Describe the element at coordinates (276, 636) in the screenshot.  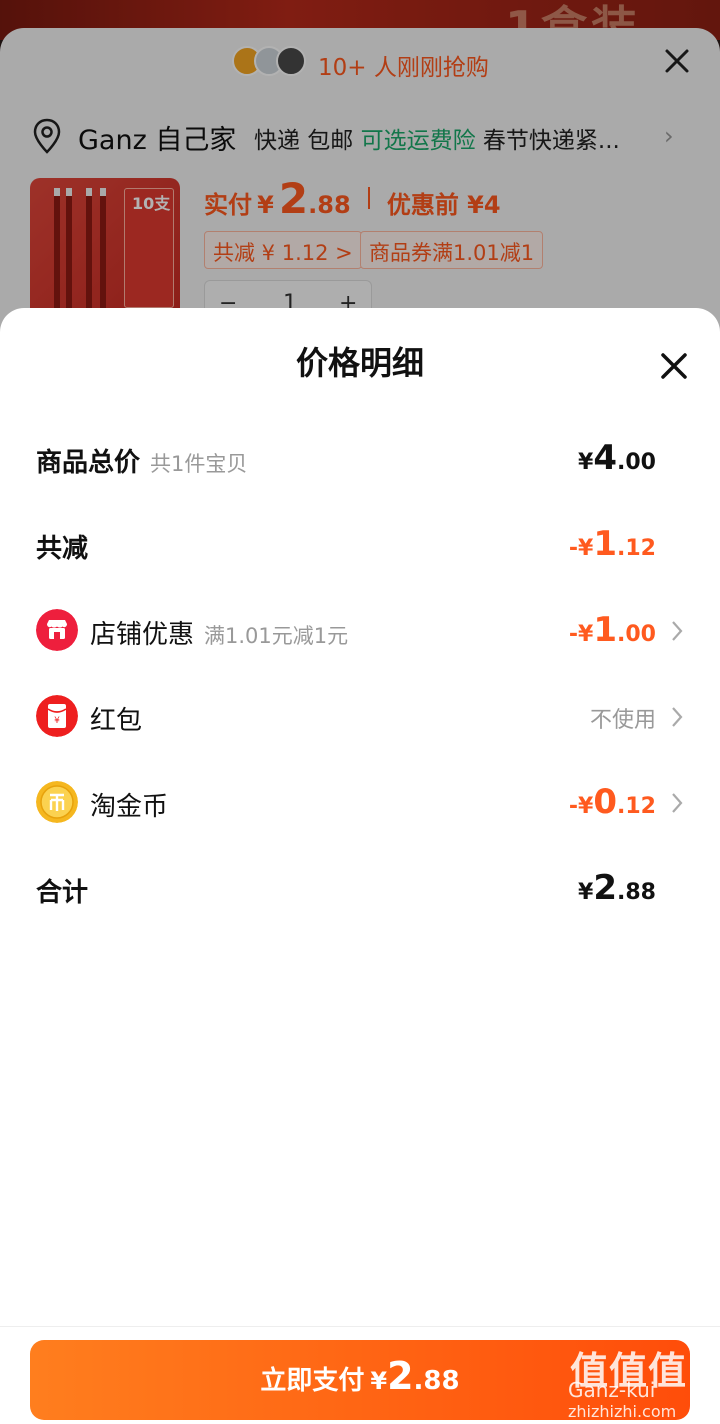
I see `shop-discount-rule: 满1.01元减1元` at that location.